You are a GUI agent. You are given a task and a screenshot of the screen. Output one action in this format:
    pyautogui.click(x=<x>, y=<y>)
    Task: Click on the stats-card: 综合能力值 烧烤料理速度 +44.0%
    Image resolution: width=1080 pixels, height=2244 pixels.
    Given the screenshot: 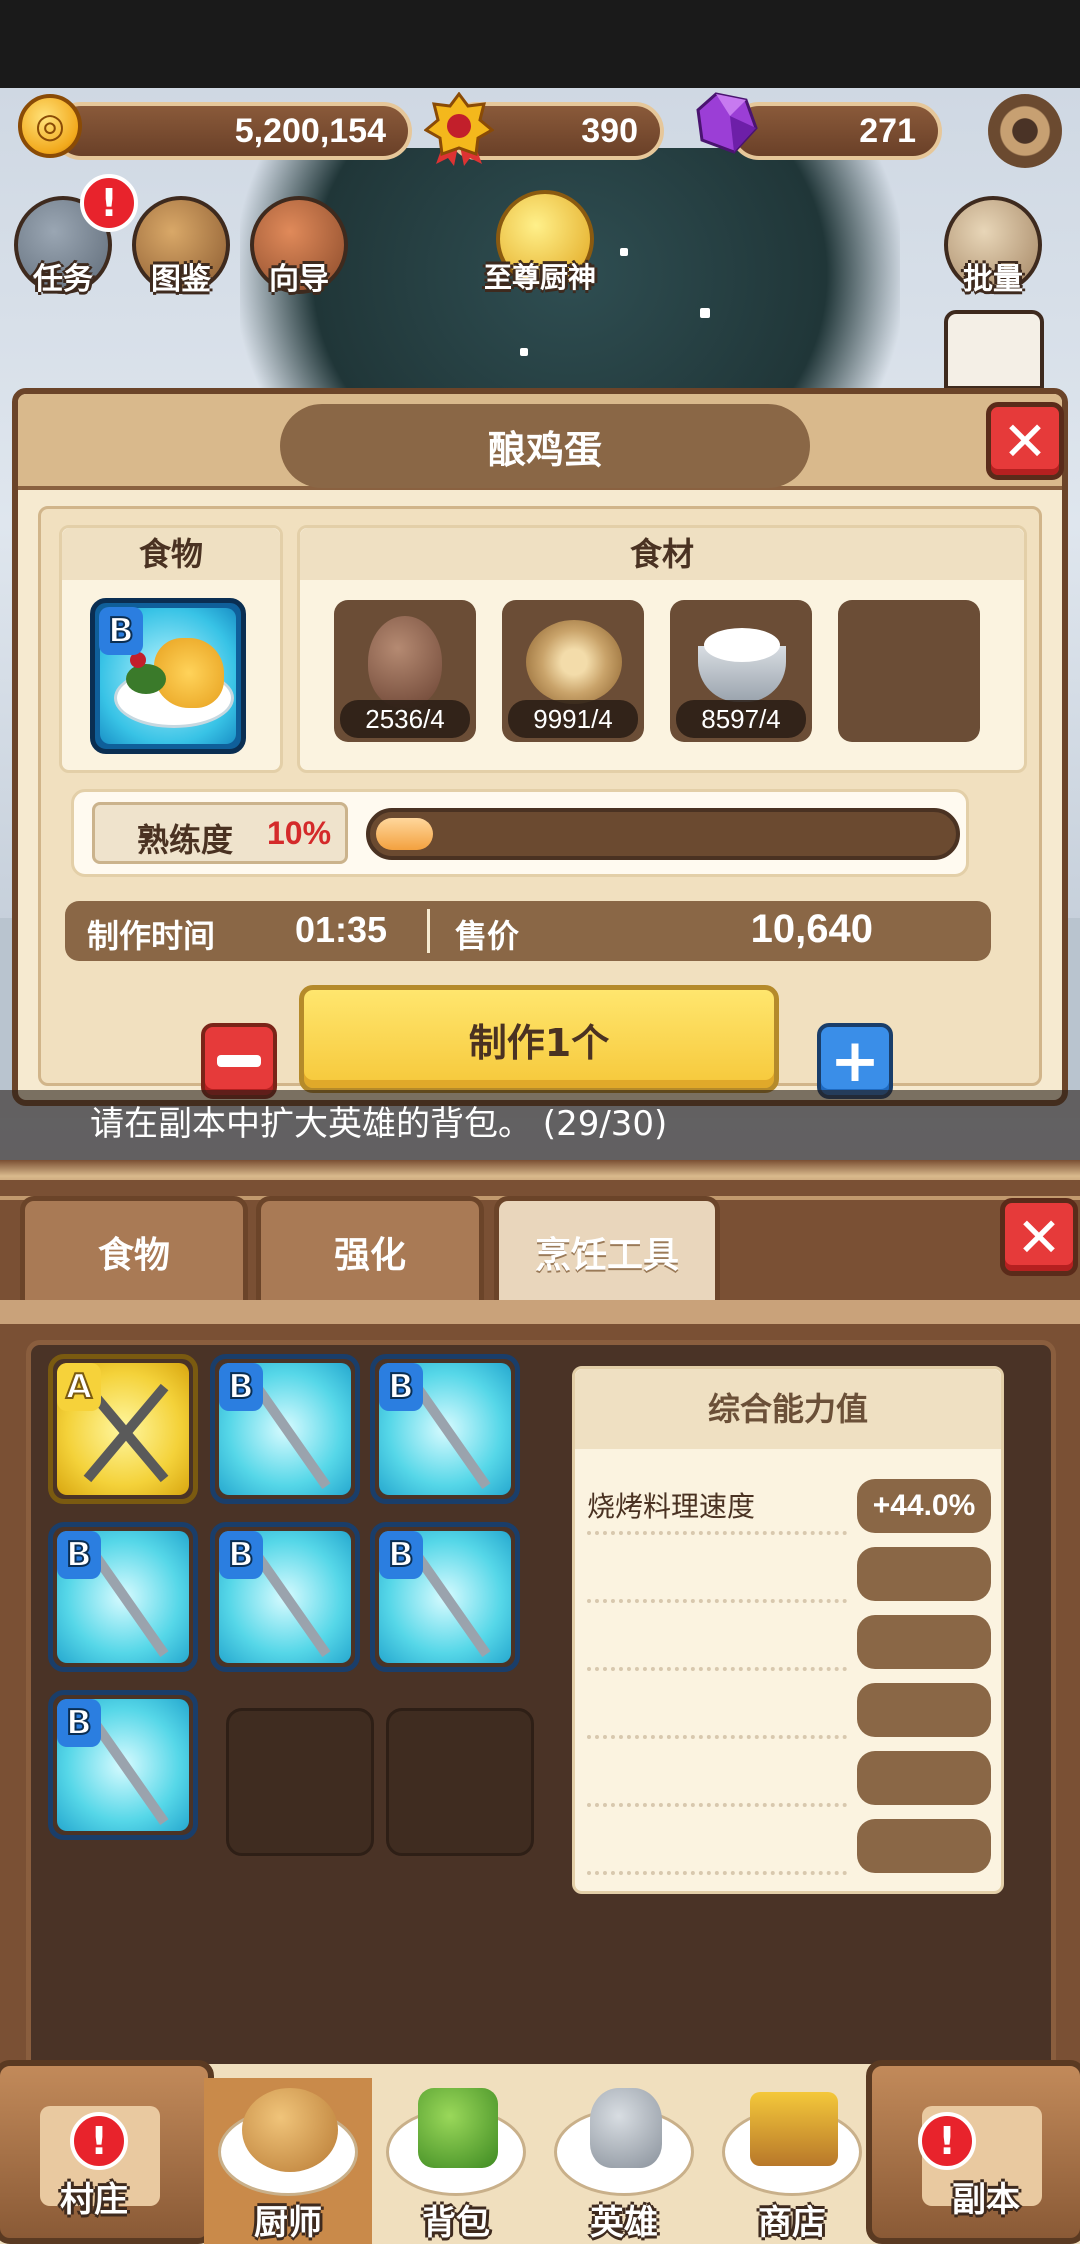 What is the action you would take?
    pyautogui.click(x=788, y=1630)
    